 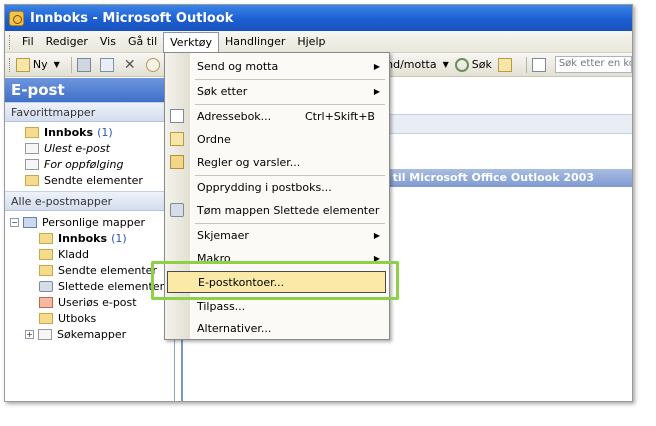 I want to click on organize-button, so click(x=506, y=64).